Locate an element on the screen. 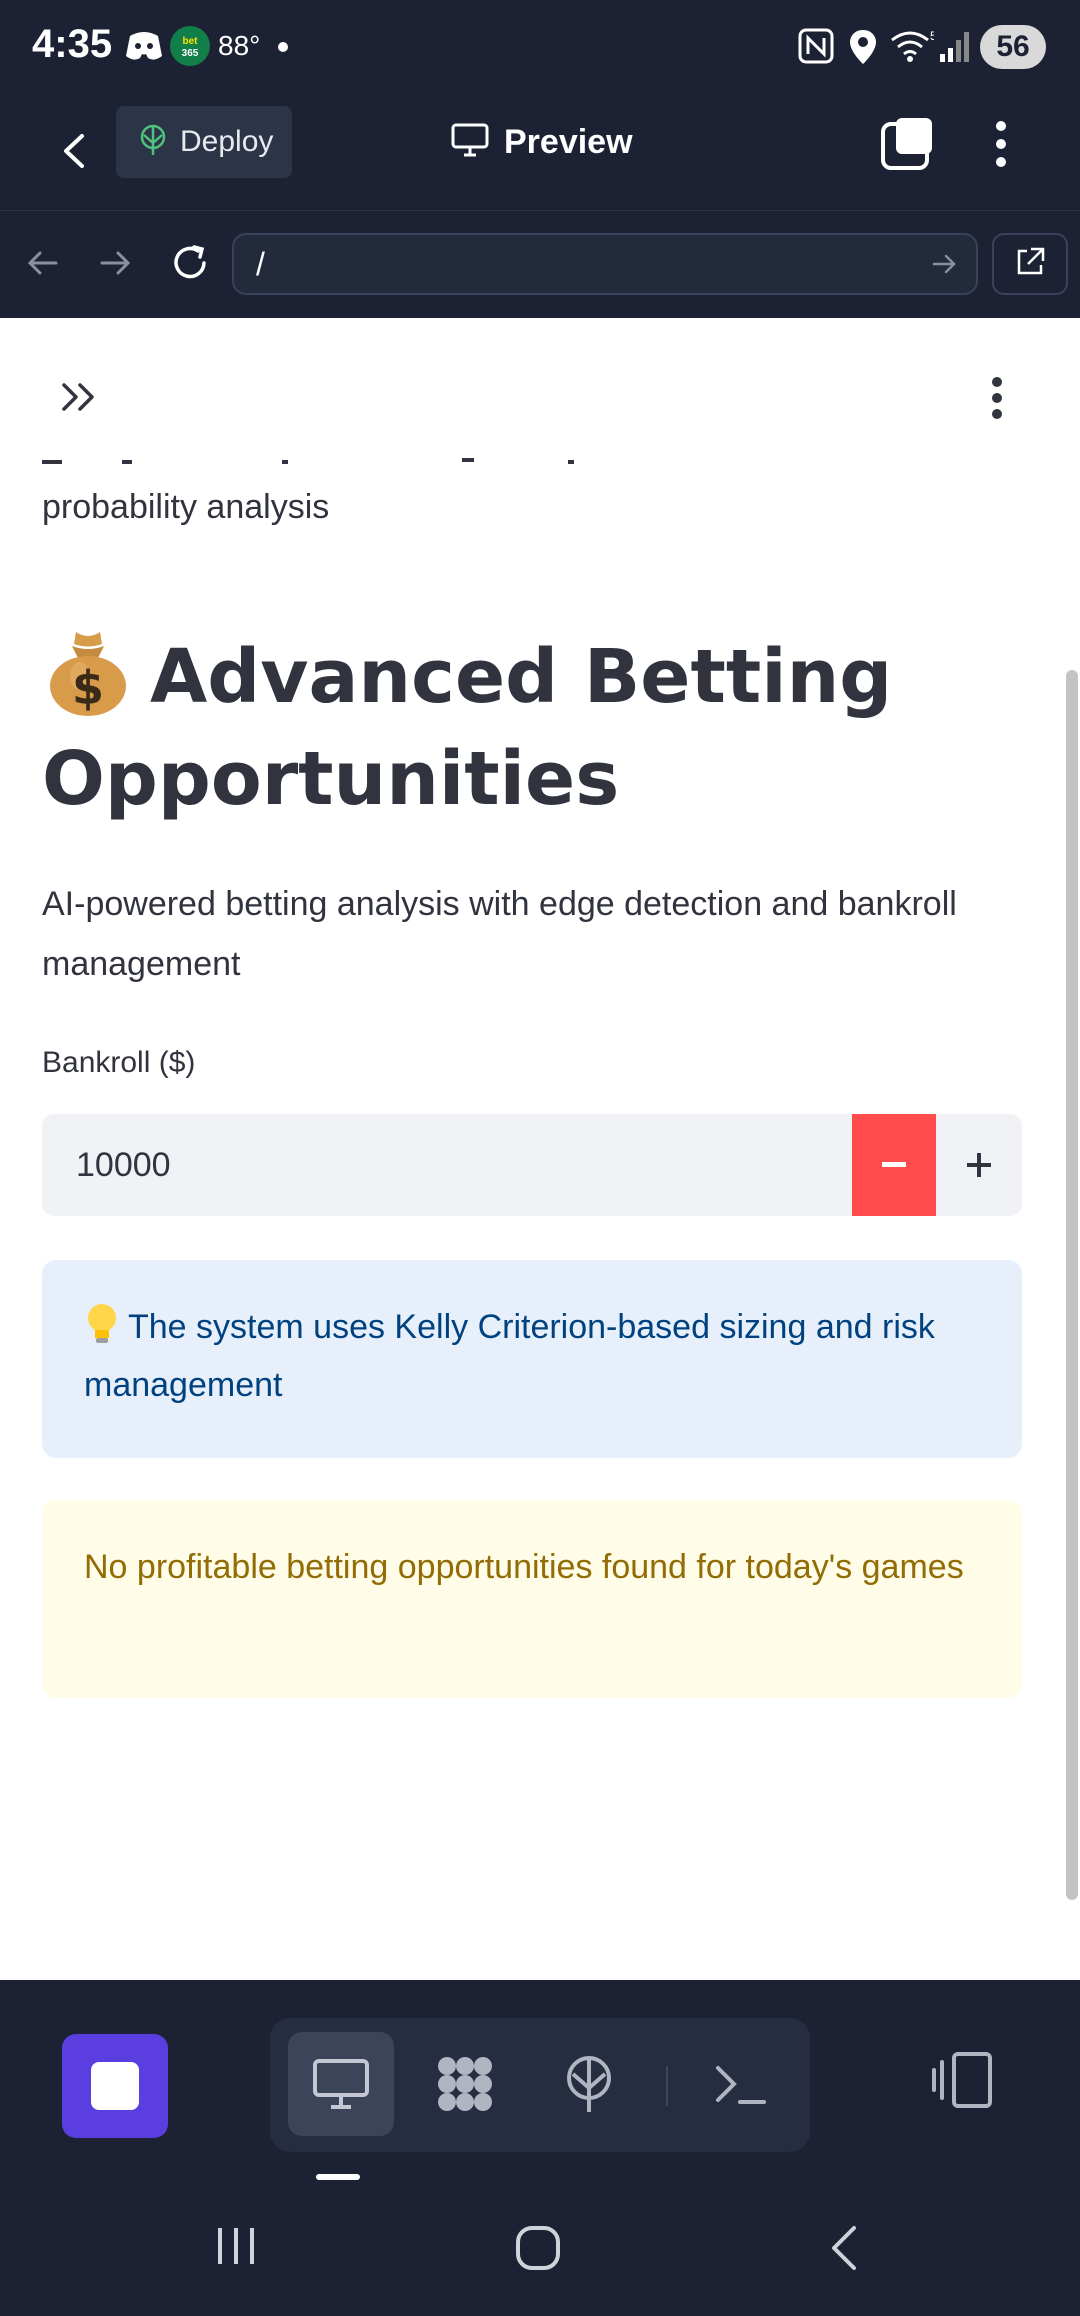 The width and height of the screenshot is (1080, 2316). signal-icon is located at coordinates (956, 48).